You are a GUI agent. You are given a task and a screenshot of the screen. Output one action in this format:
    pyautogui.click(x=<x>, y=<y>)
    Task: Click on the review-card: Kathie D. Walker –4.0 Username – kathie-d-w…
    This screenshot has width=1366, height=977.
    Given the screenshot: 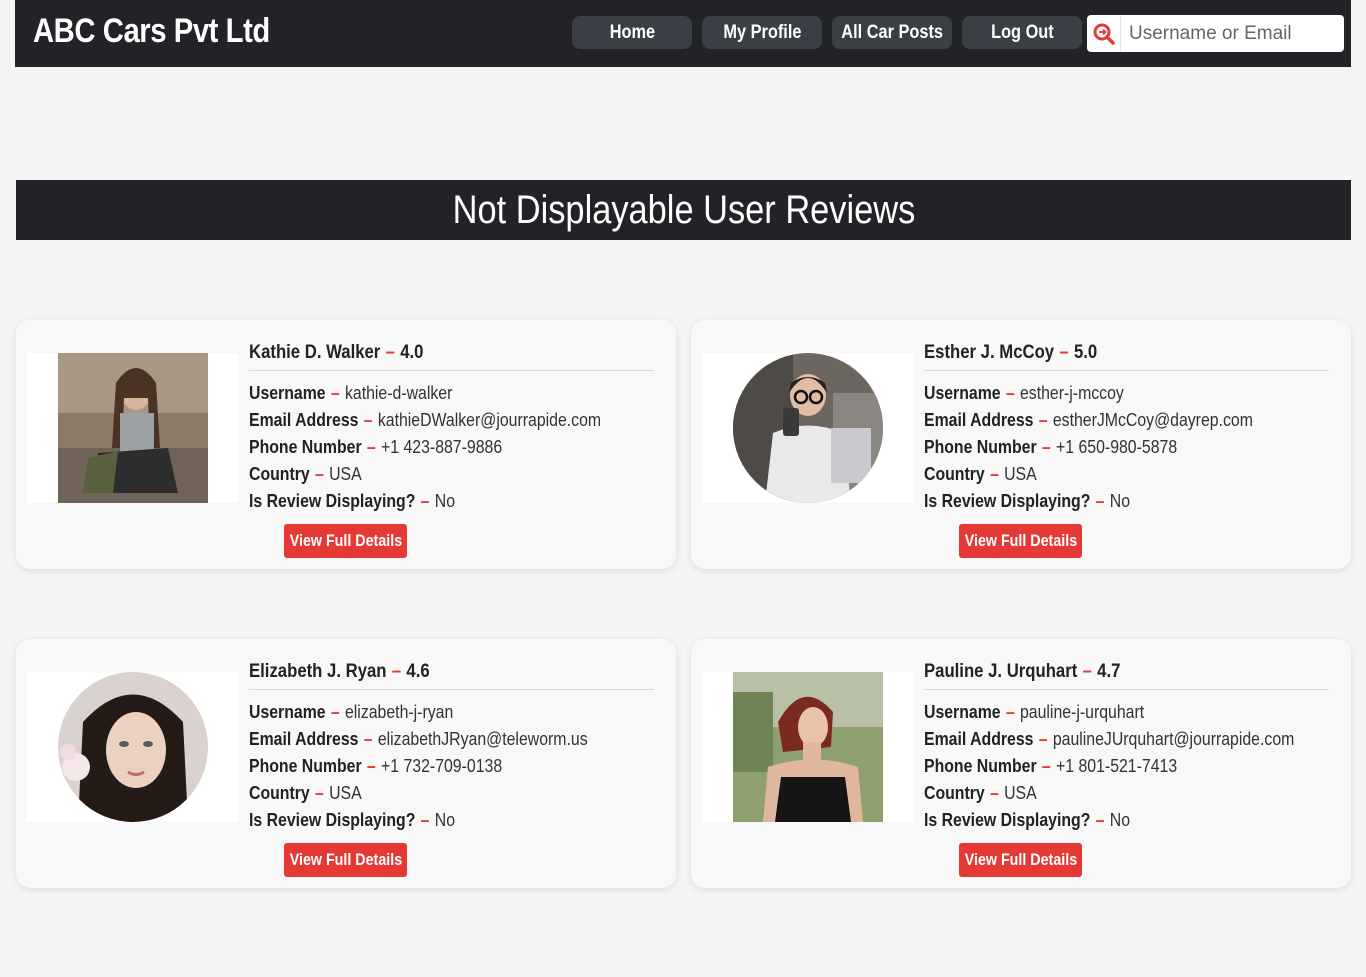 What is the action you would take?
    pyautogui.click(x=346, y=444)
    